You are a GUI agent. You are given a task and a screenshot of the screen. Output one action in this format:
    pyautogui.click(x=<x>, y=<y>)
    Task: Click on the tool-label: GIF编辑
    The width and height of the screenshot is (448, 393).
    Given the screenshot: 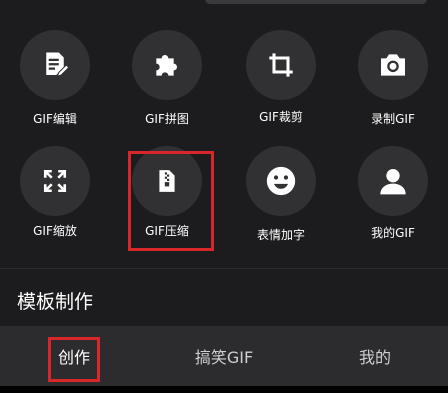 What is the action you would take?
    pyautogui.click(x=55, y=119)
    